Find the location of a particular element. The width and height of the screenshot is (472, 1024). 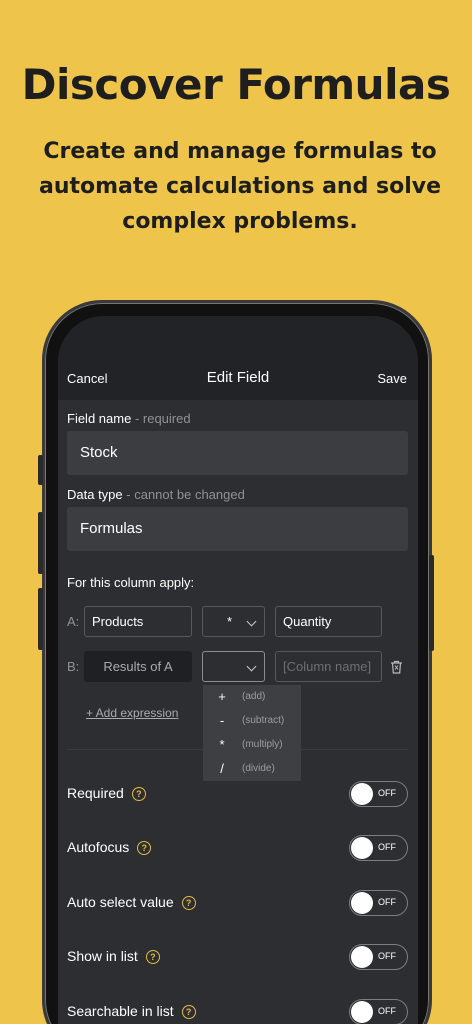

nav-bar: Cancel Edit Field Save is located at coordinates (238, 358).